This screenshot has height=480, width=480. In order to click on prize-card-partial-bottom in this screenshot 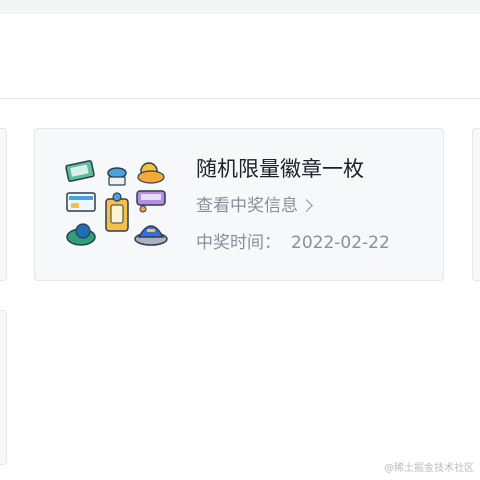, I will do `click(3, 387)`.